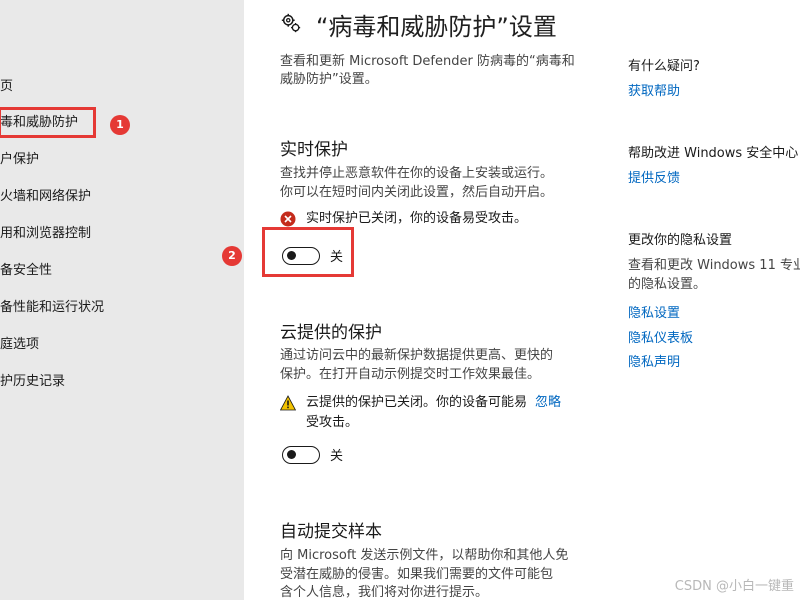 The height and width of the screenshot is (600, 800). I want to click on sample-desc-line3: 含个人信息，我们将对你进行提示。, so click(384, 592).